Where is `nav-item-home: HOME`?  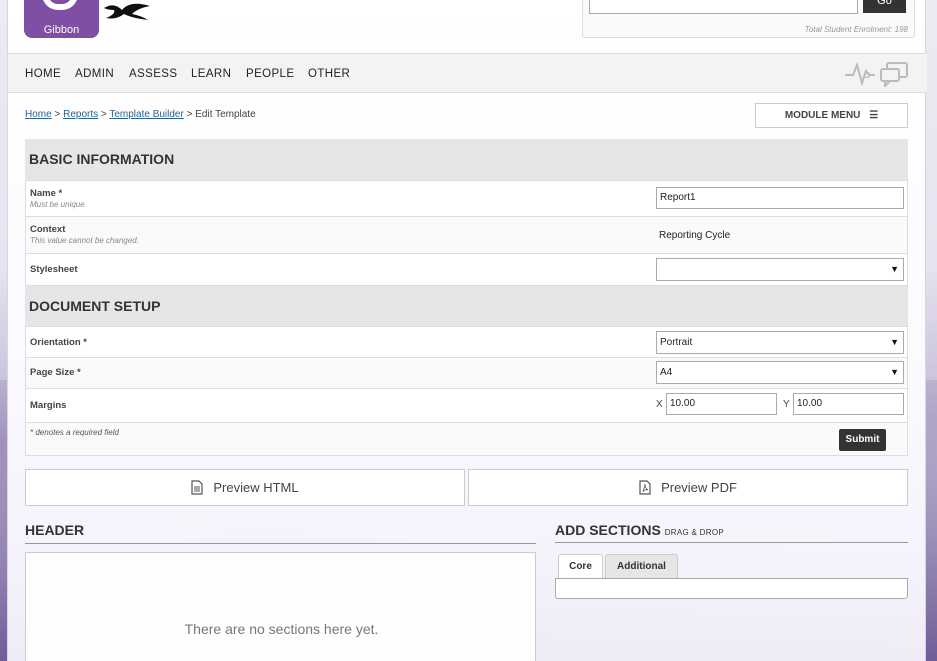 nav-item-home: HOME is located at coordinates (43, 74).